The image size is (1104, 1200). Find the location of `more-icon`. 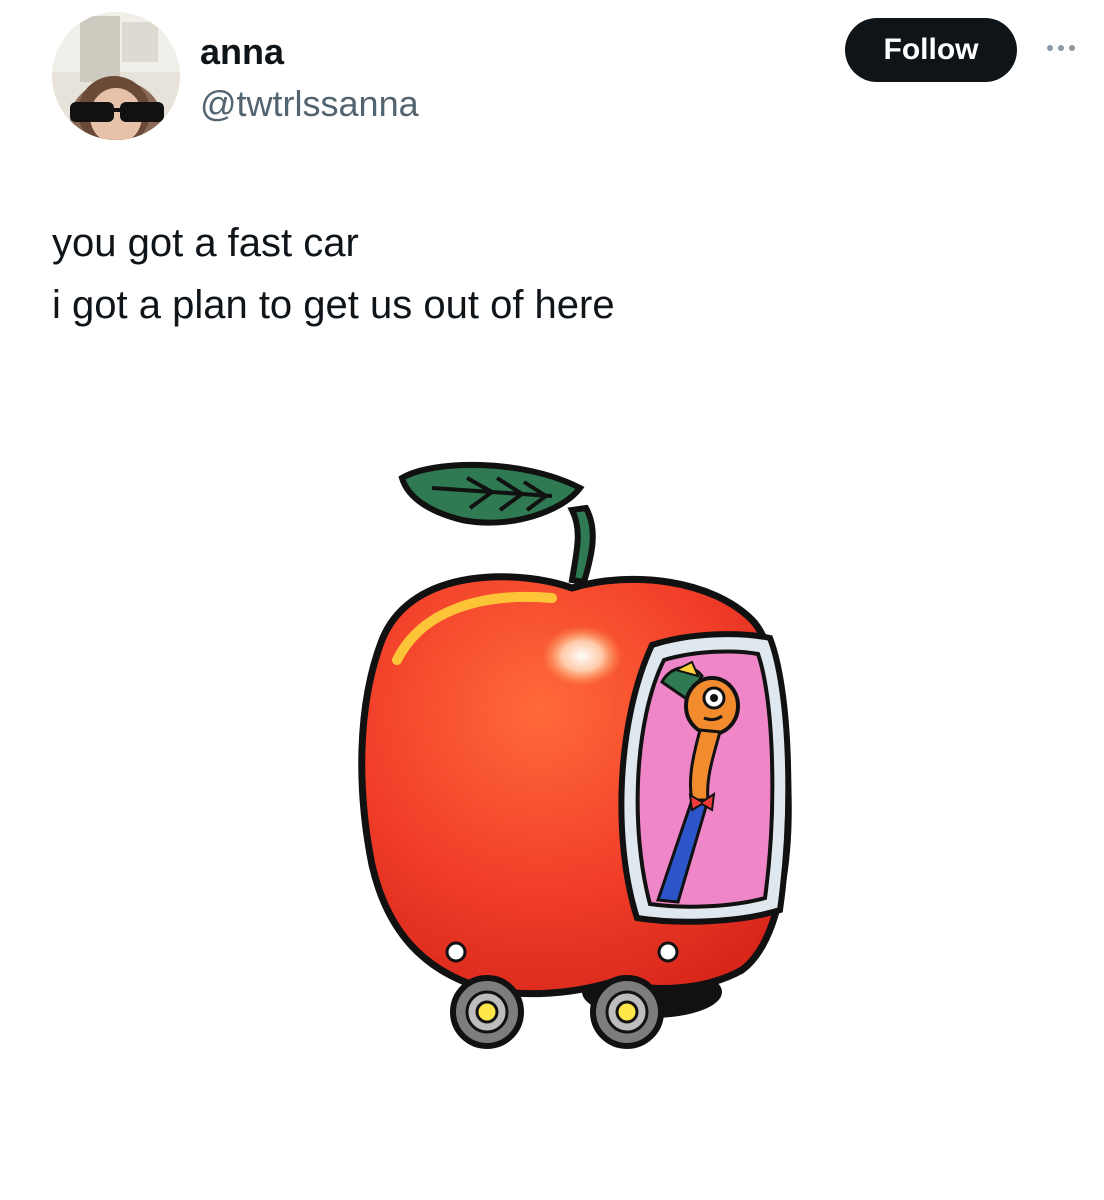

more-icon is located at coordinates (1061, 48).